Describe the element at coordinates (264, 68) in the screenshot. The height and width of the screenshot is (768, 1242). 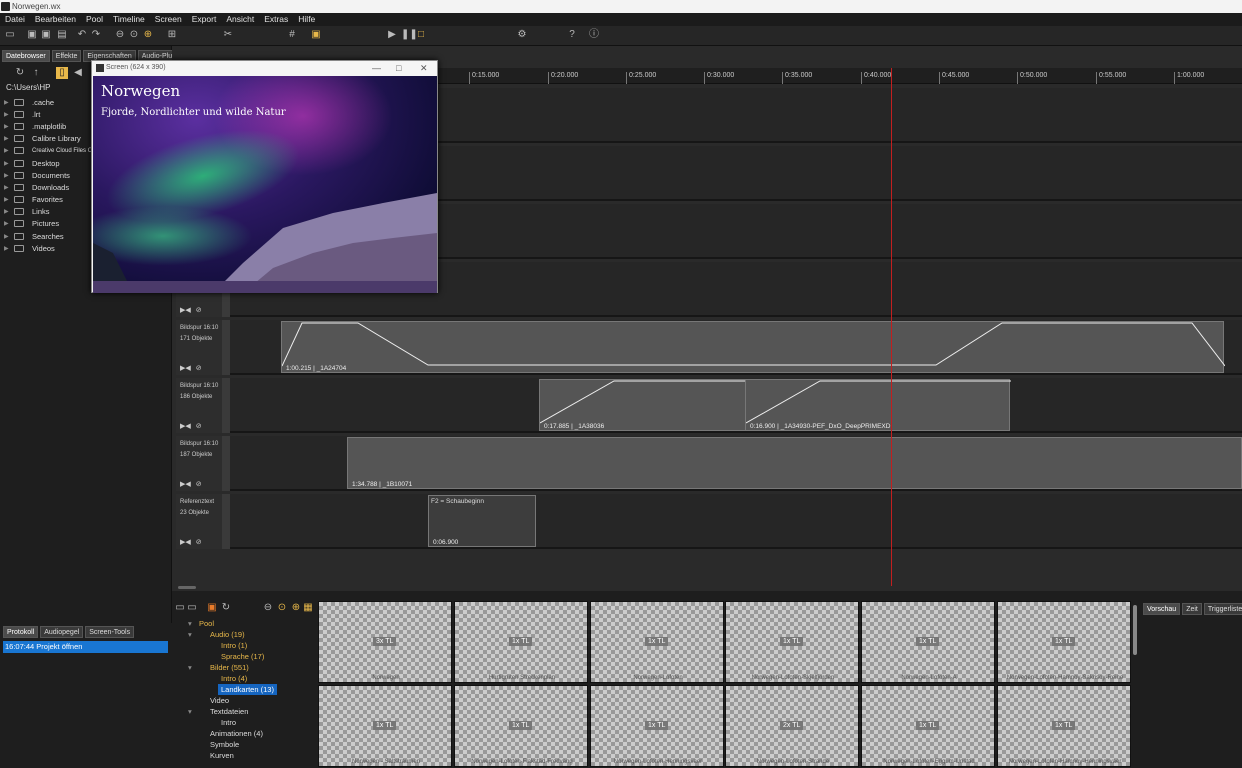
I see `preview-titlebar: Screen (624 x 390) — □ ✕` at that location.